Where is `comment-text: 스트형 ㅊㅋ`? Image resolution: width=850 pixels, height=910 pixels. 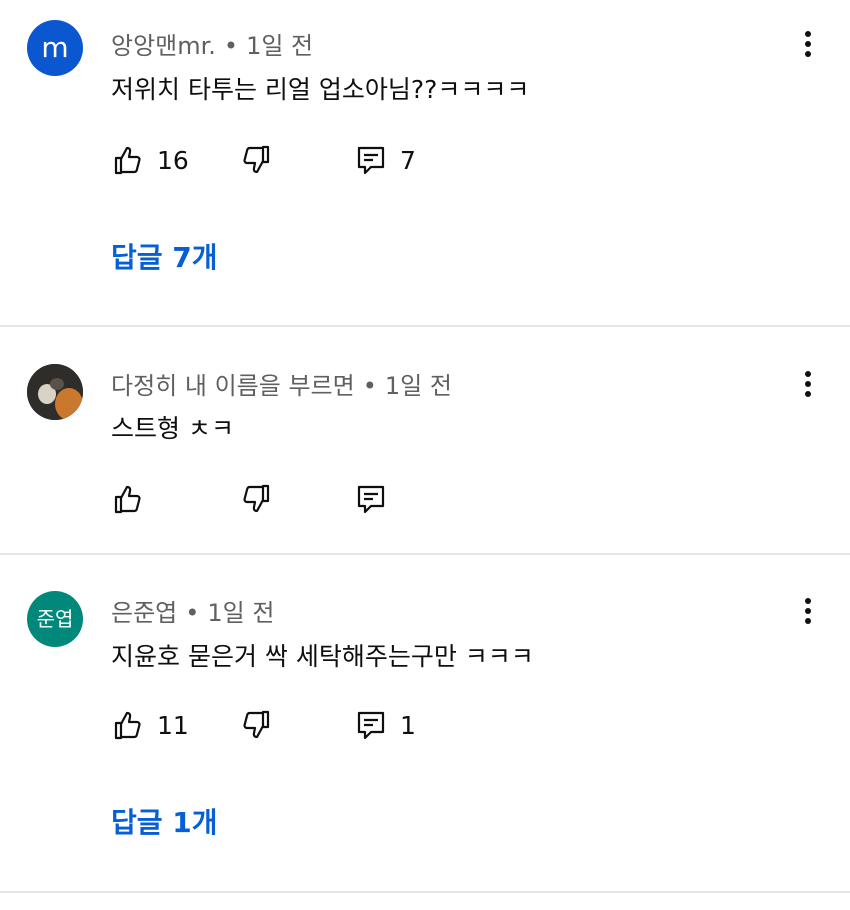
comment-text: 스트형 ㅊㅋ is located at coordinates (172, 428).